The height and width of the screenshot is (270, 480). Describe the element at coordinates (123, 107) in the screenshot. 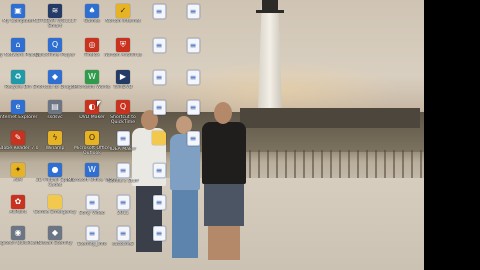

I see `shortcut-icon: Q` at that location.